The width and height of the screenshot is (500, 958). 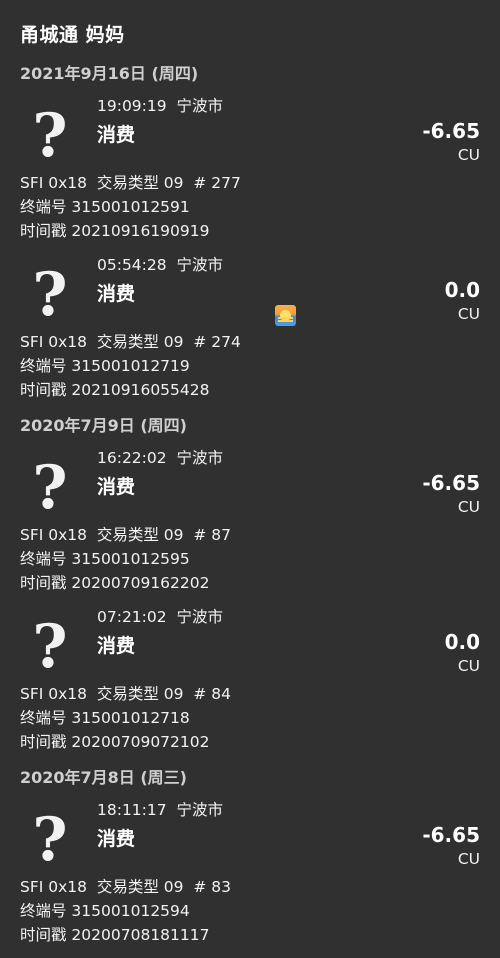 What do you see at coordinates (105, 559) in the screenshot?
I see `transaction-terminal: 终端号 315001012595` at bounding box center [105, 559].